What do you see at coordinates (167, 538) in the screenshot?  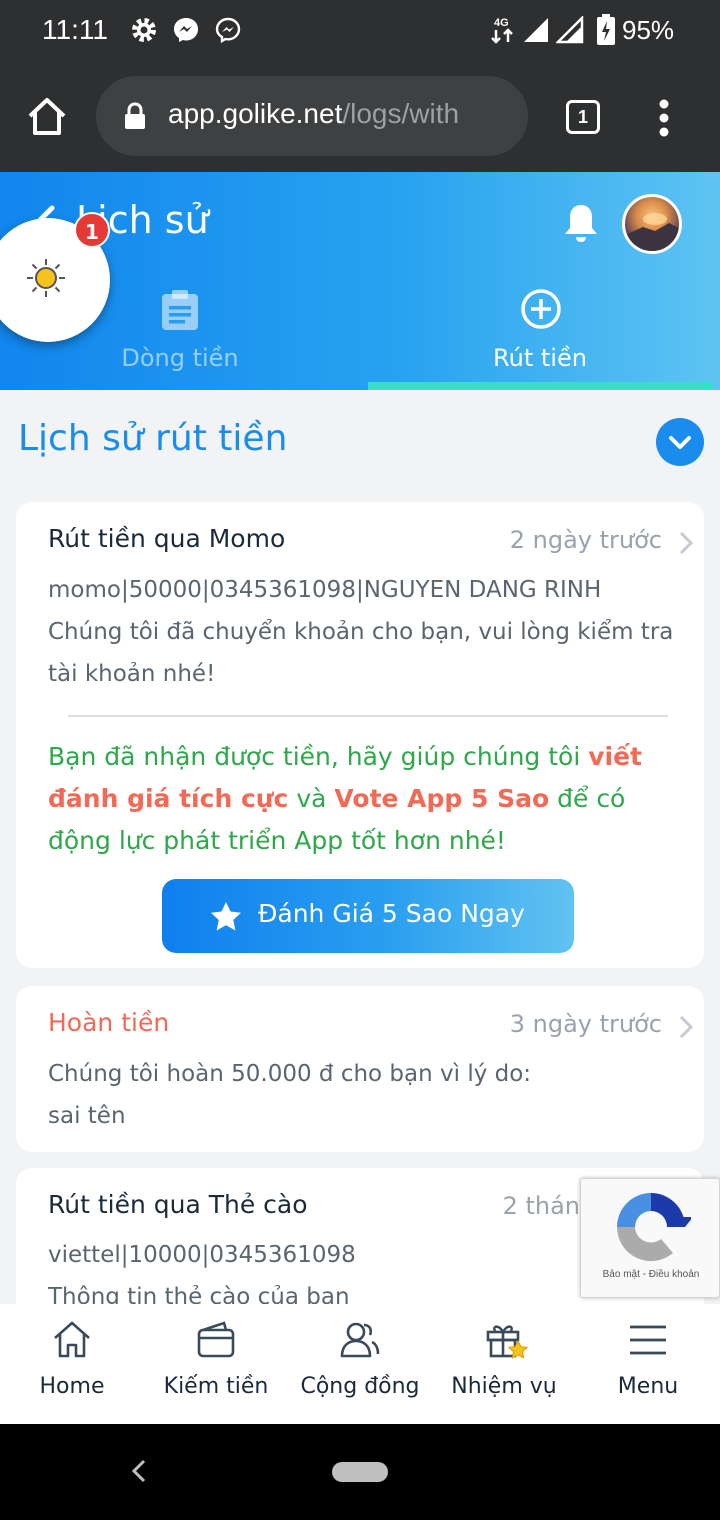 I see `entry-title: Rút tiền qua Momo` at bounding box center [167, 538].